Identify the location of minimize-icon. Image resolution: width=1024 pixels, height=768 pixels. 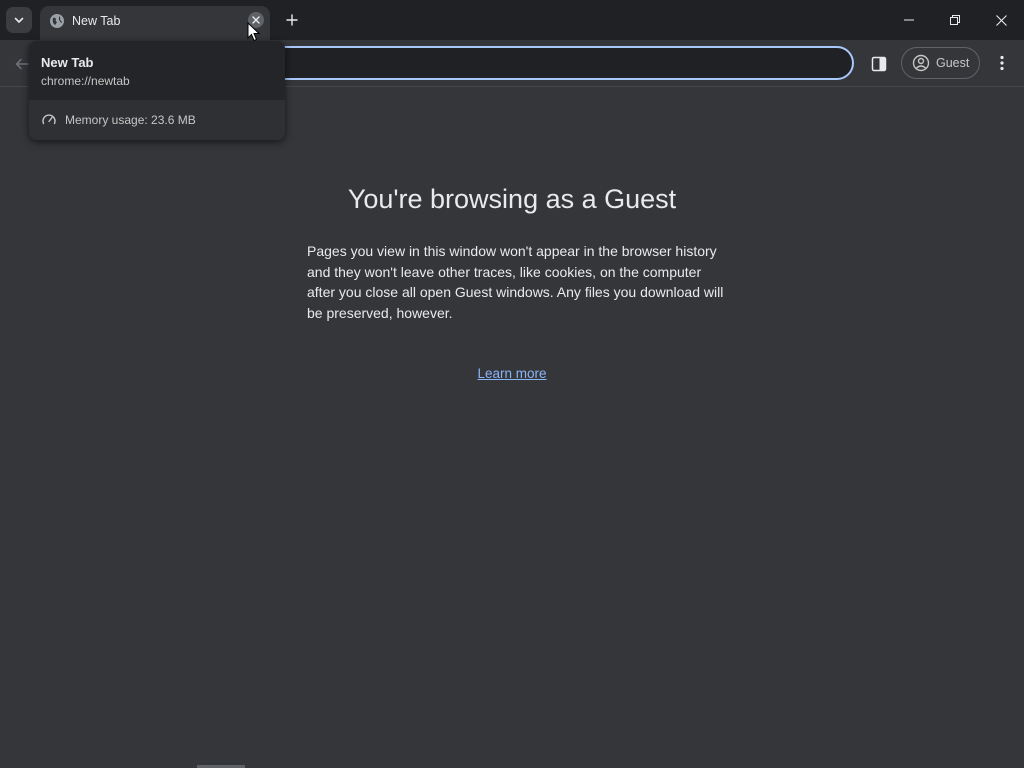
(909, 20).